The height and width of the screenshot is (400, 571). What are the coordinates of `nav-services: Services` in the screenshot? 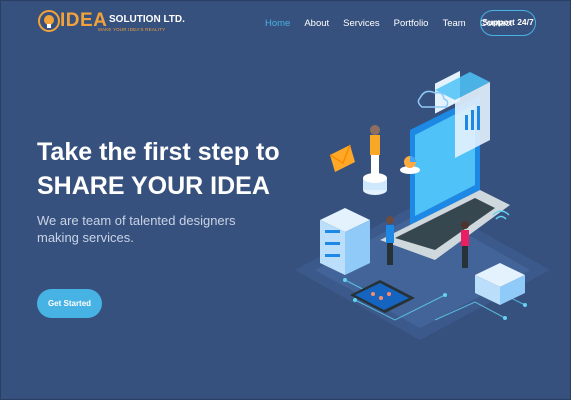 It's located at (361, 24).